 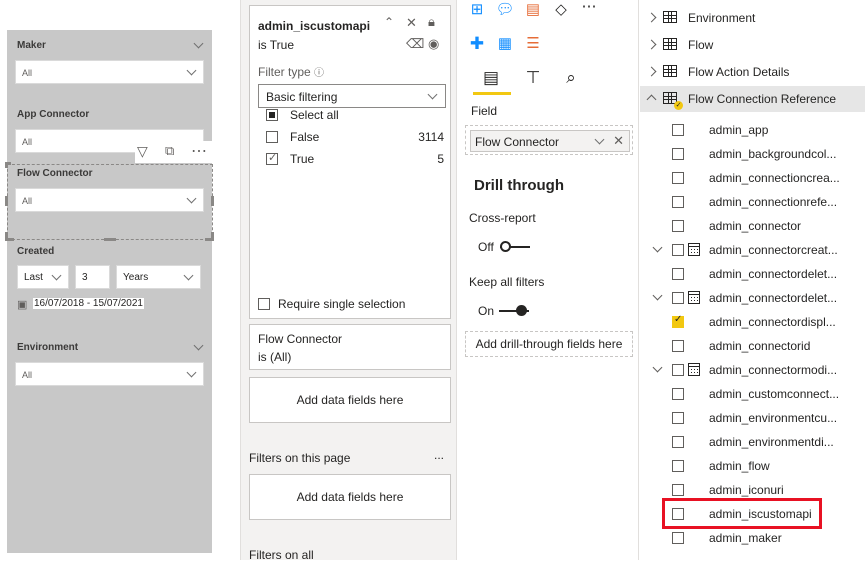 I want to click on flow-connector-slicer-dropdown: All, so click(x=109, y=200).